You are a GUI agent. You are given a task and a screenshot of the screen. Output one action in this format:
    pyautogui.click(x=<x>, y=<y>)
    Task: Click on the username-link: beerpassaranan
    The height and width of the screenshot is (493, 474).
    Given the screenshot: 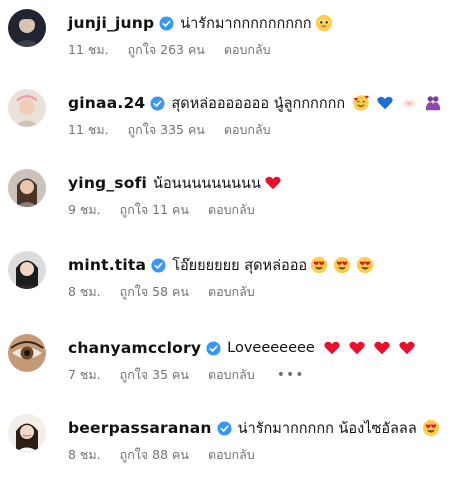 What is the action you would take?
    pyautogui.click(x=140, y=428)
    